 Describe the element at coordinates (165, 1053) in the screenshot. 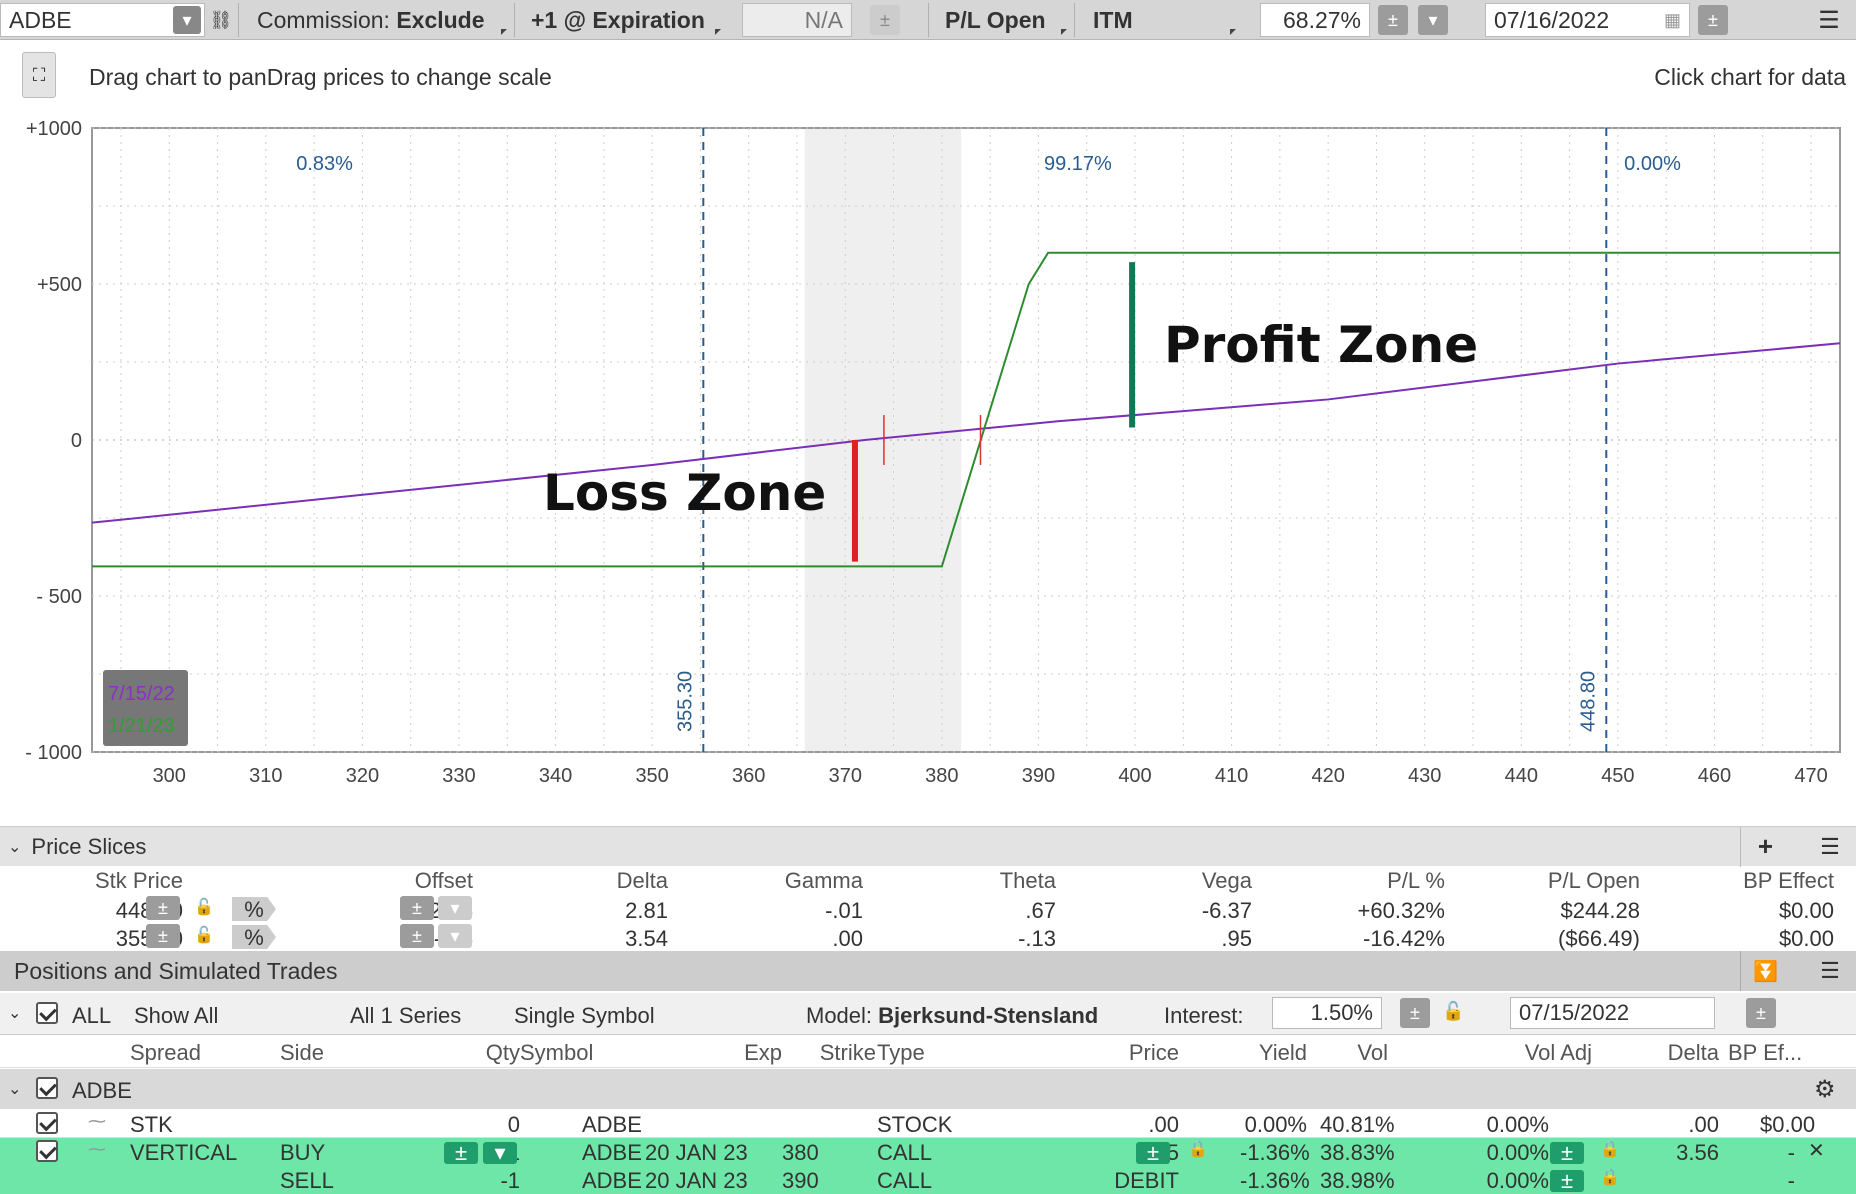

I see `col-spread: Spread` at that location.